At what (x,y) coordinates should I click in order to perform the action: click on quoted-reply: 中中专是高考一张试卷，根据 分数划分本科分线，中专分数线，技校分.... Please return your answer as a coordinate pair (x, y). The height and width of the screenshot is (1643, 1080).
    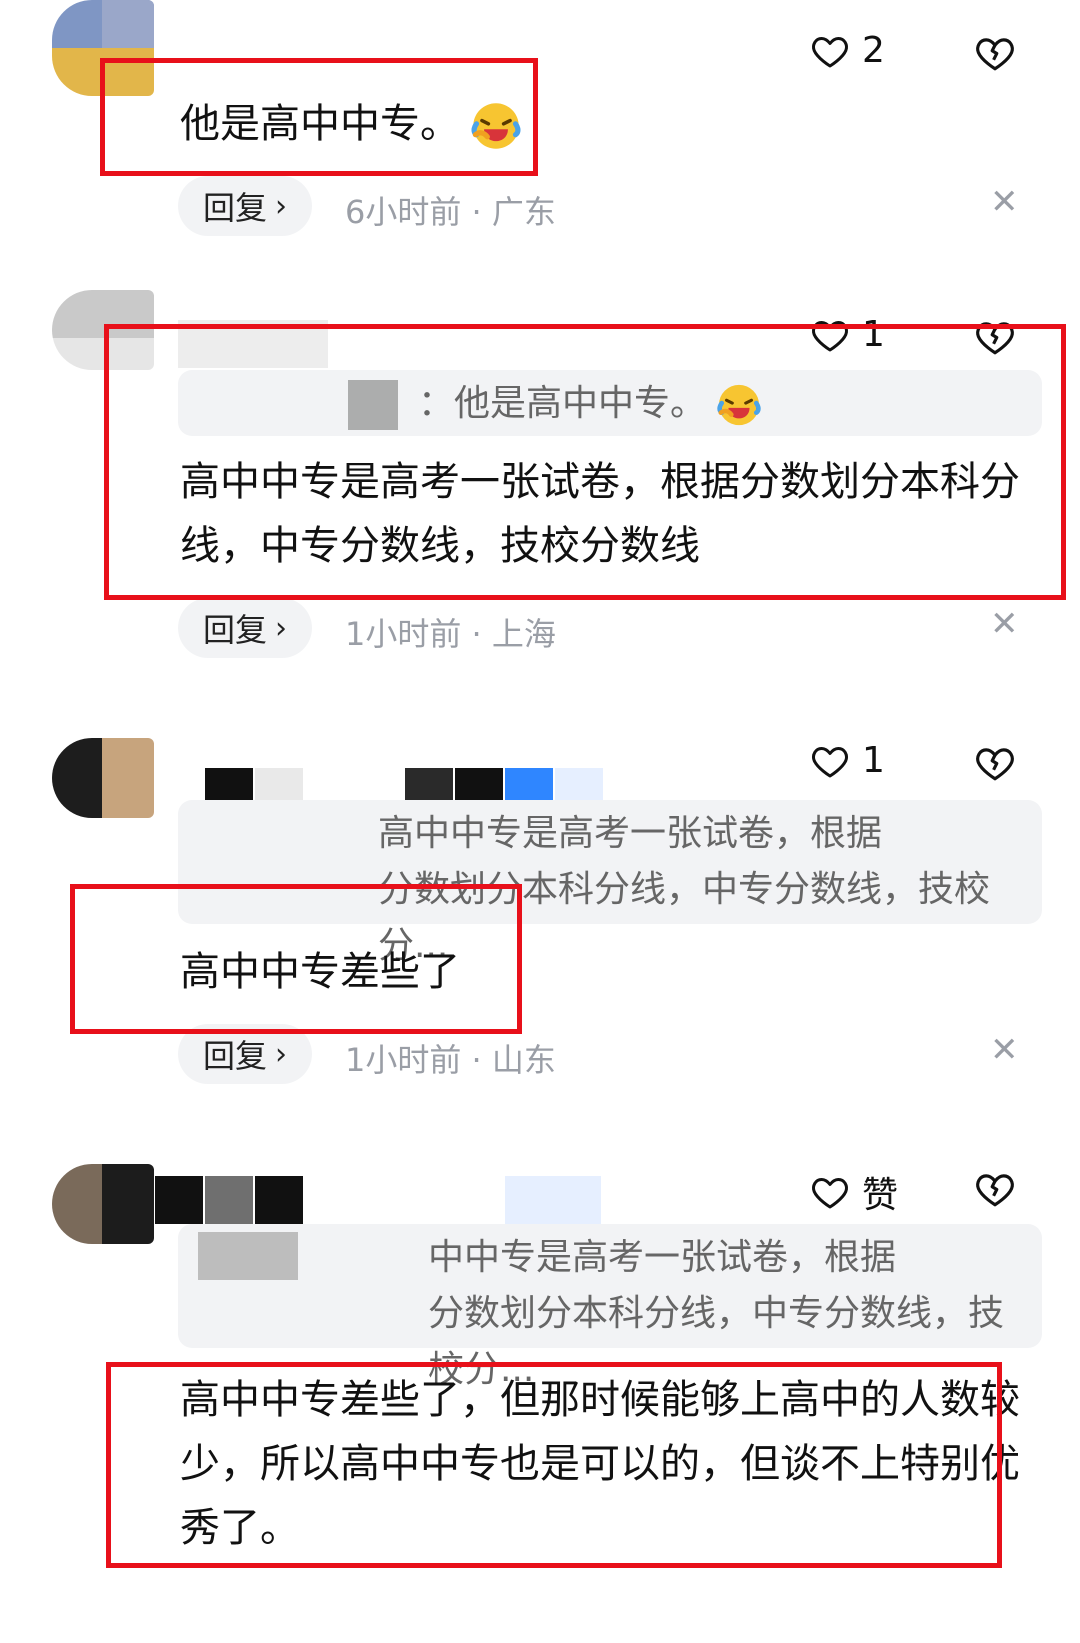
    Looking at the image, I should click on (610, 1307).